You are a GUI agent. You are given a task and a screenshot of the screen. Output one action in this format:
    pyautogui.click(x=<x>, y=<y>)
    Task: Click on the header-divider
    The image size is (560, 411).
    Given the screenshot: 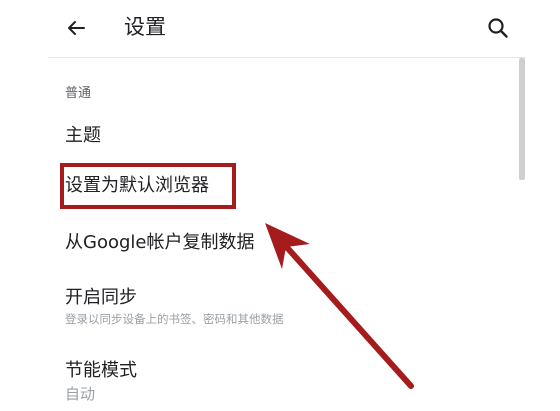 What is the action you would take?
    pyautogui.click(x=287, y=57)
    